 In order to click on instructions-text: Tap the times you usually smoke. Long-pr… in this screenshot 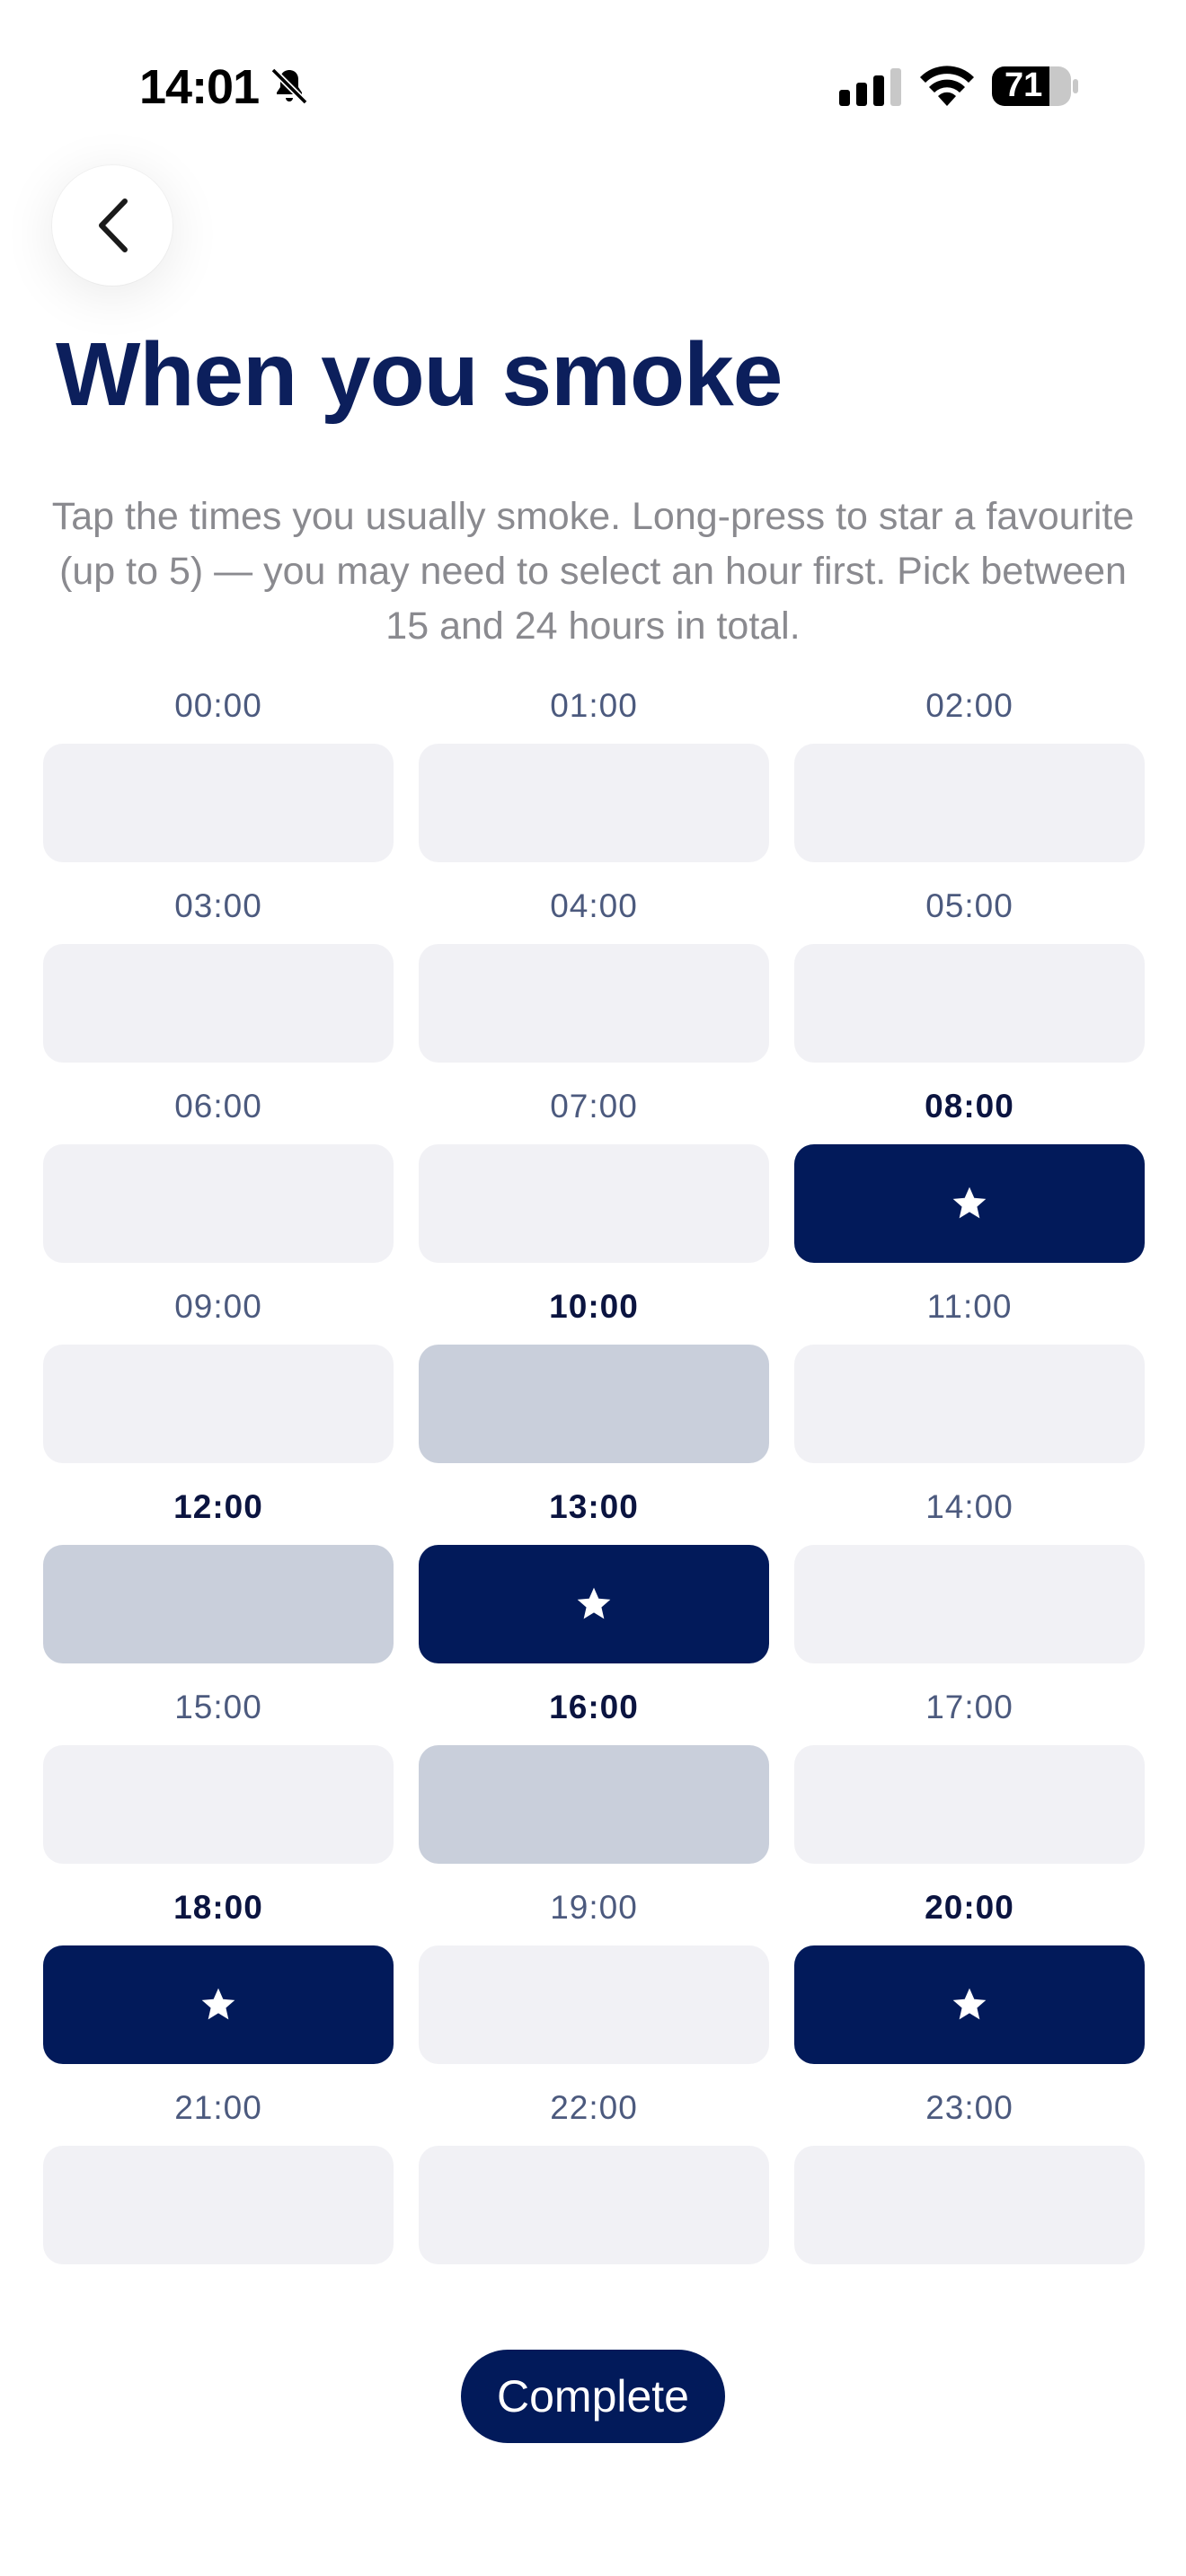, I will do `click(593, 571)`.